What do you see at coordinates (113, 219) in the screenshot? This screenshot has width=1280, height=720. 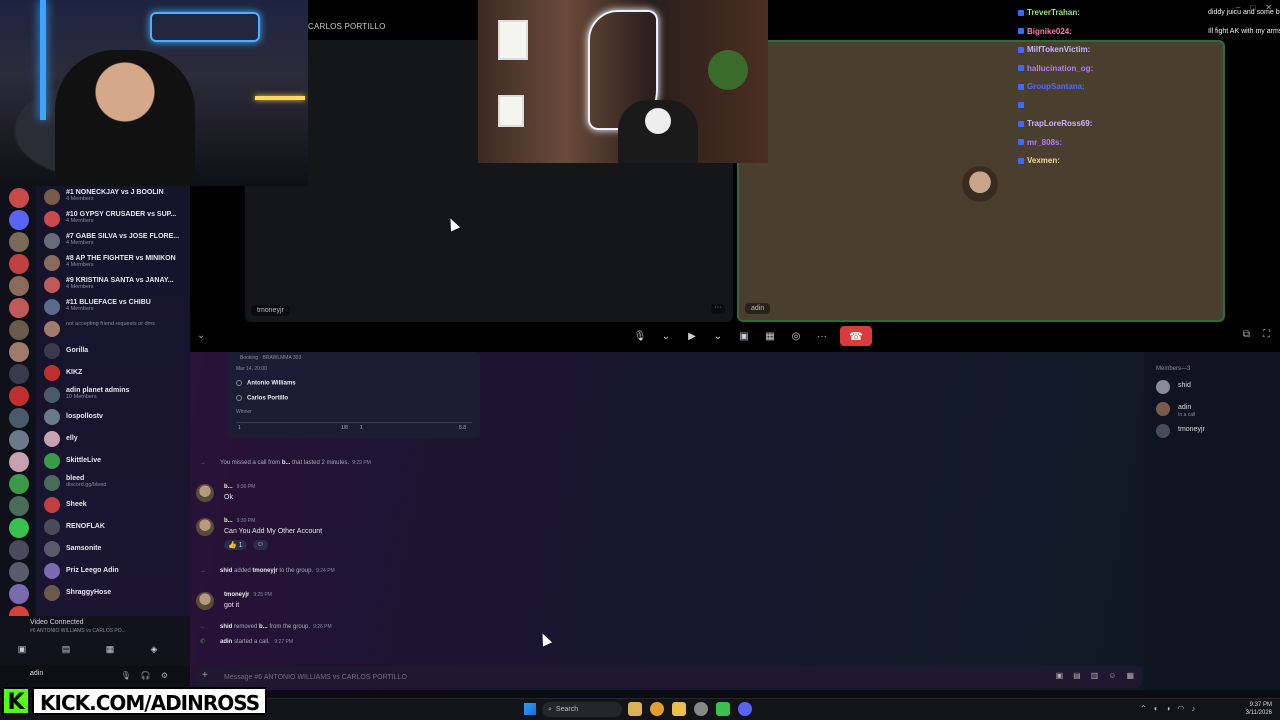 I see `dm-item: #10 GYPSY CRUSADER vs SUP... 4 Members` at bounding box center [113, 219].